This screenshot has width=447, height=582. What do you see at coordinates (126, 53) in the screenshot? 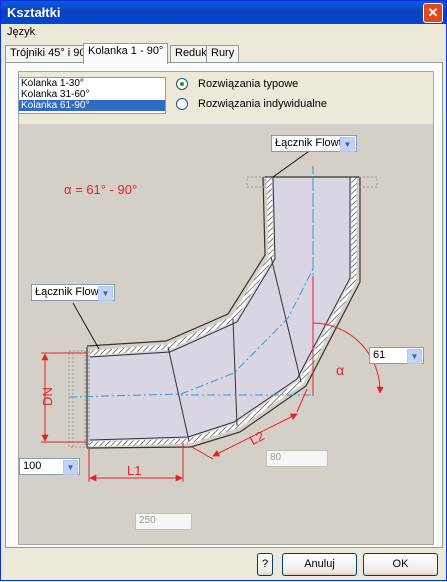
I see `tab-elbows: Kolanka 1 - 90°` at bounding box center [126, 53].